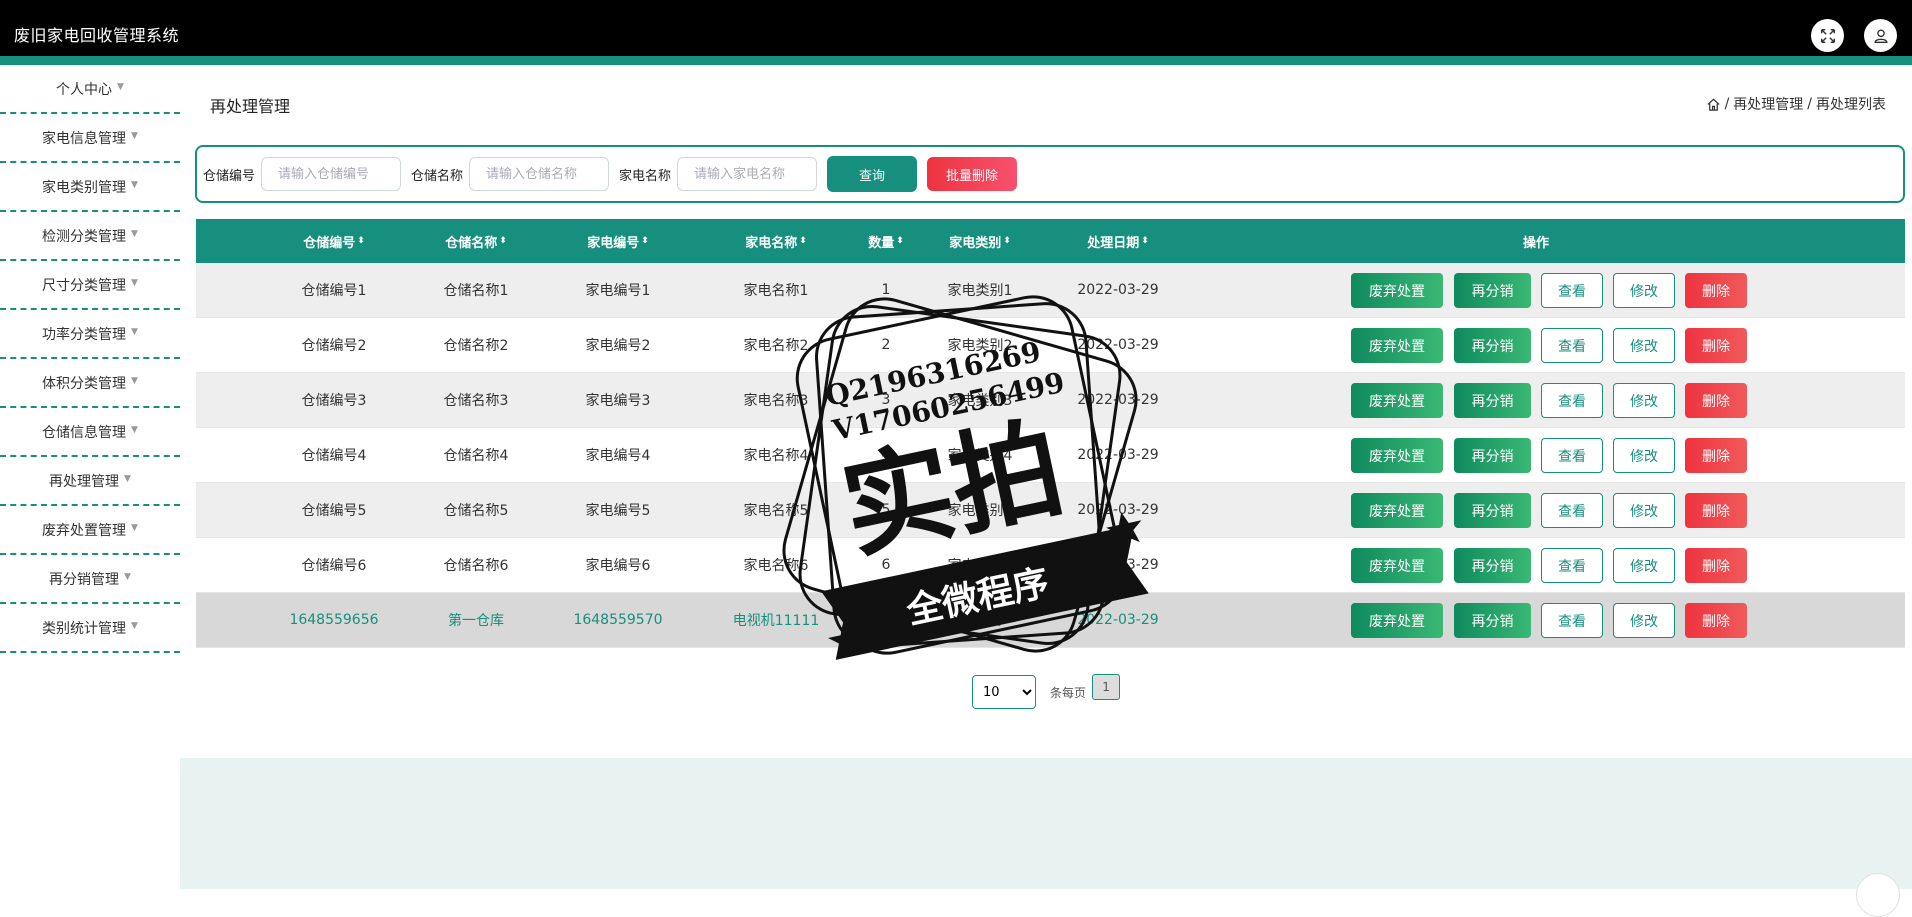  Describe the element at coordinates (539, 174) in the screenshot. I see `storage-name-input` at that location.